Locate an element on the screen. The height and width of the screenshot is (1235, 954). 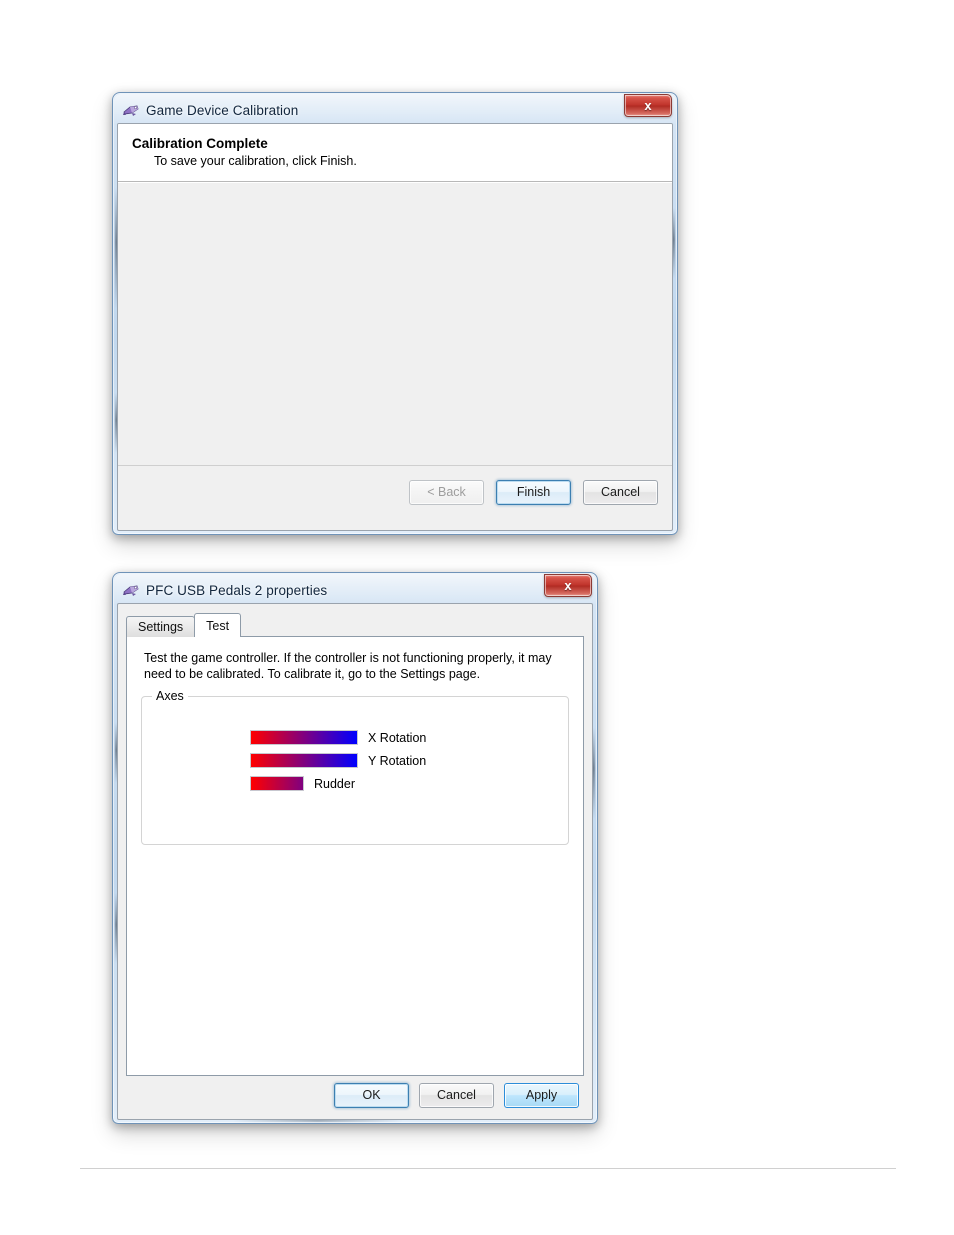
apply-button: Apply is located at coordinates (541, 1095).